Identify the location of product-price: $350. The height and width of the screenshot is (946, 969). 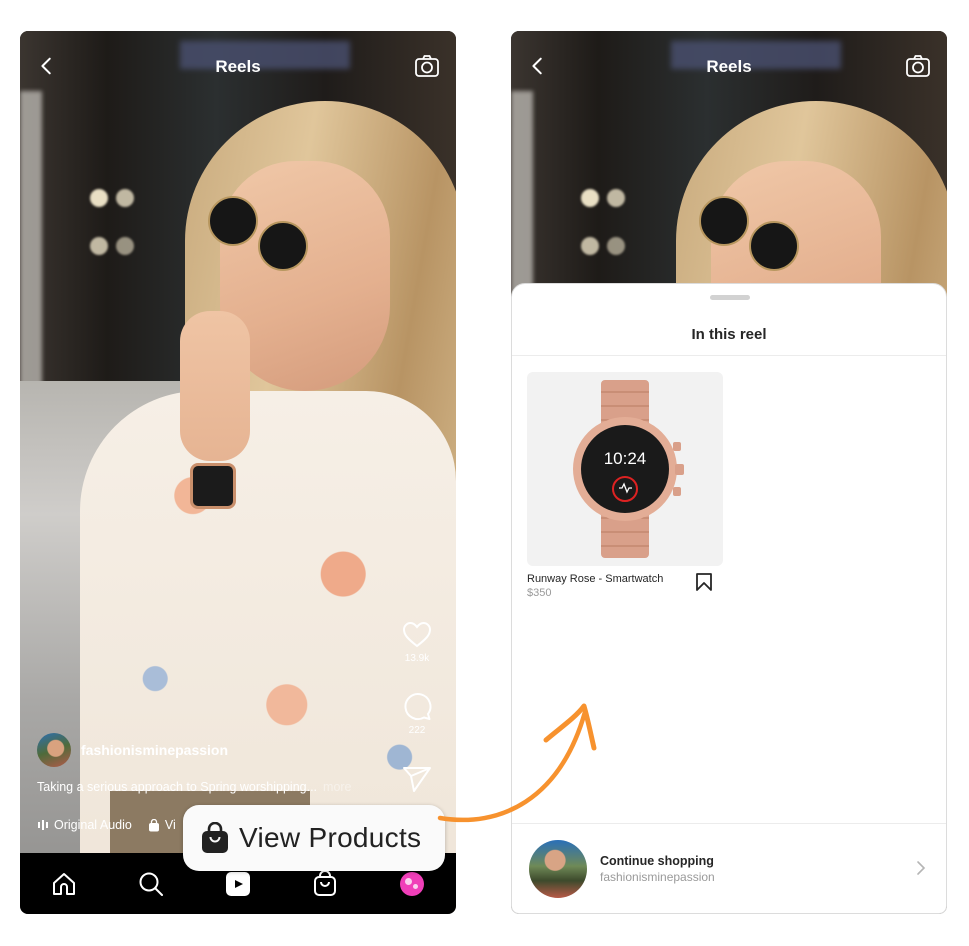
(539, 593).